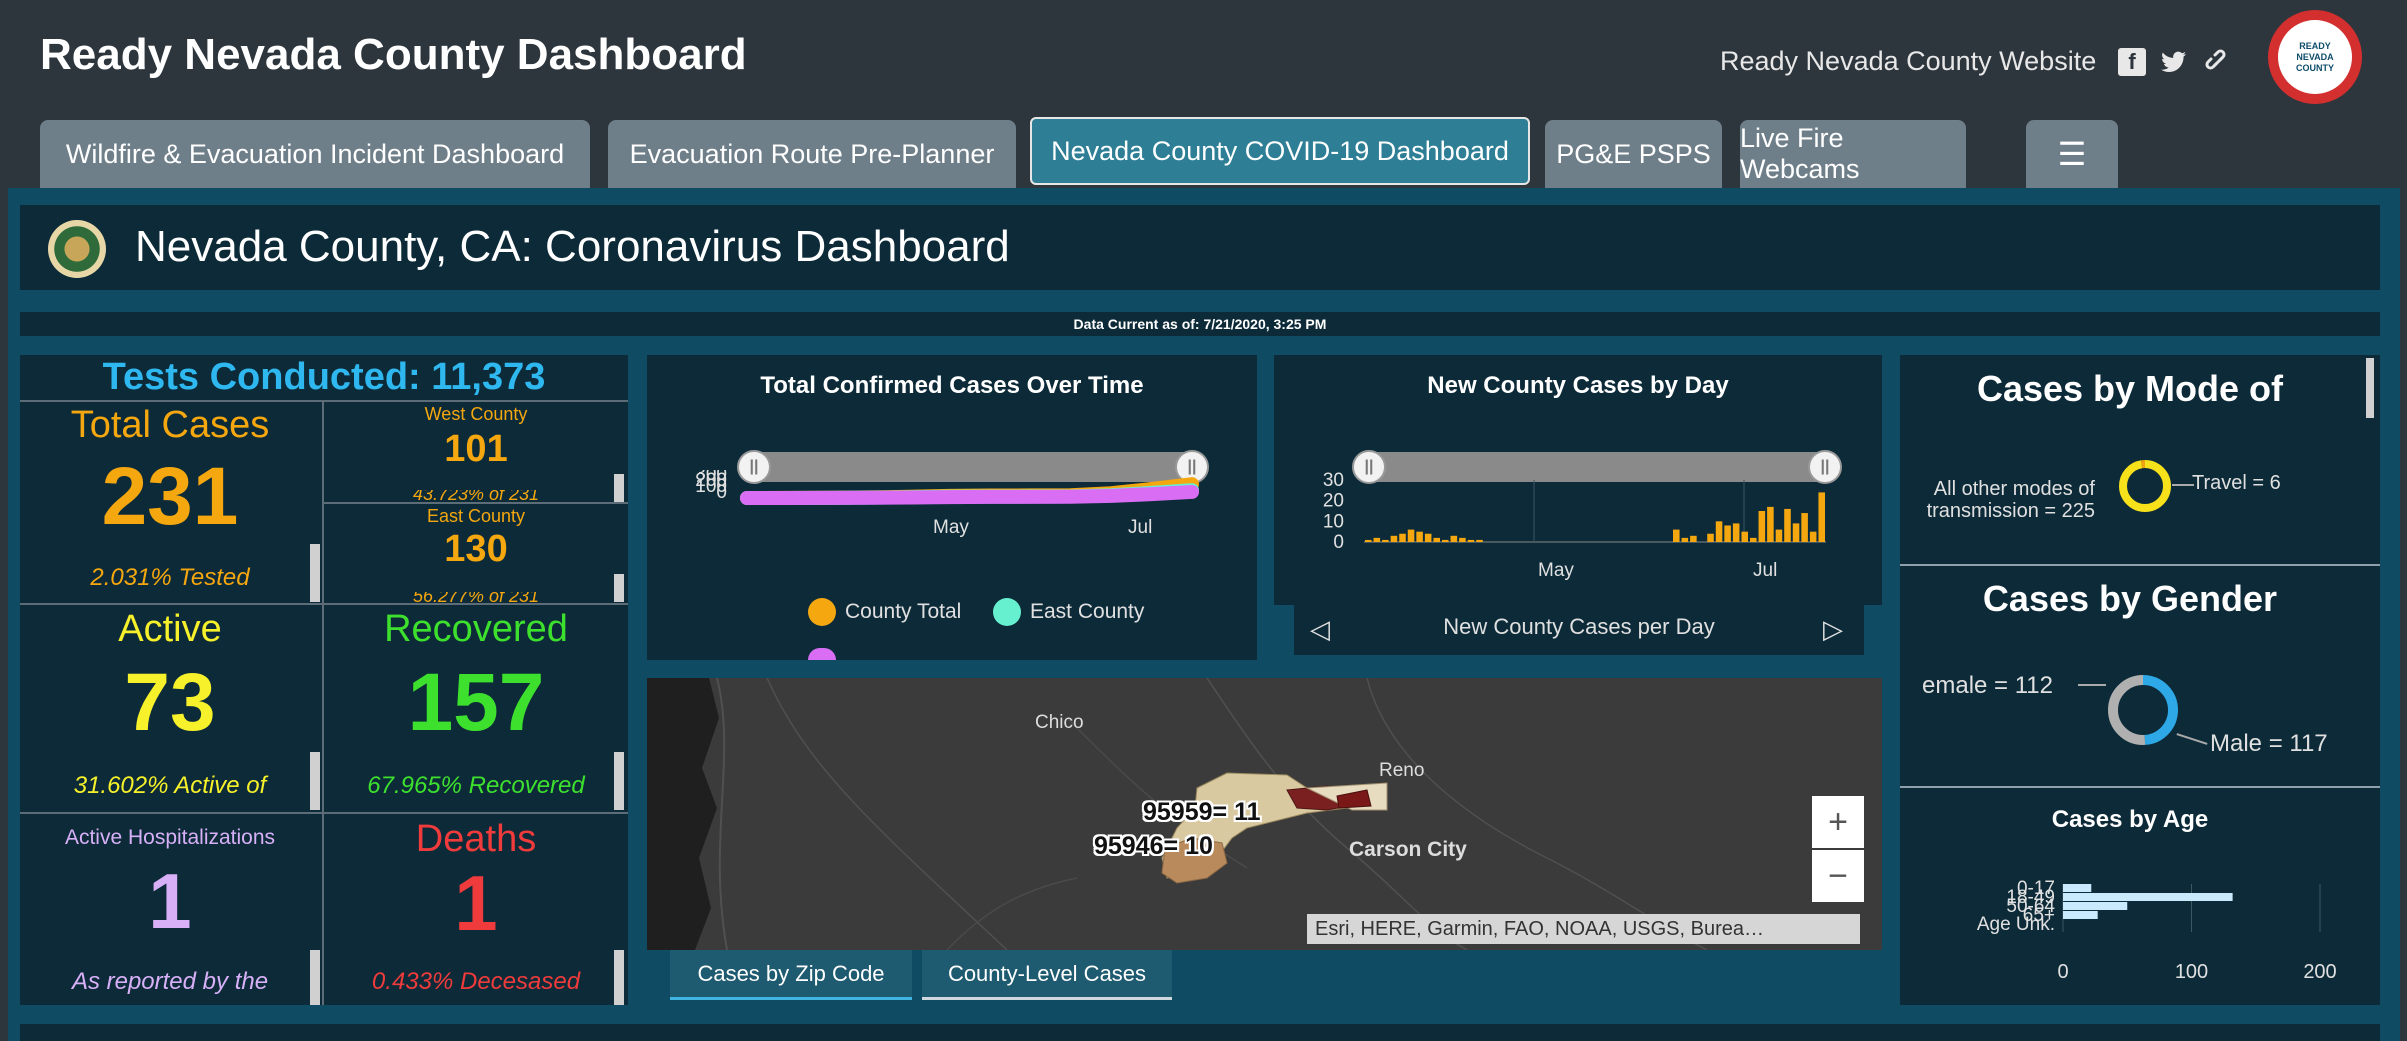 The height and width of the screenshot is (1041, 2407). What do you see at coordinates (2157, 930) in the screenshot?
I see `age-bar-chart: 0-1718-4950-6465+Age Unk.0 100 200` at bounding box center [2157, 930].